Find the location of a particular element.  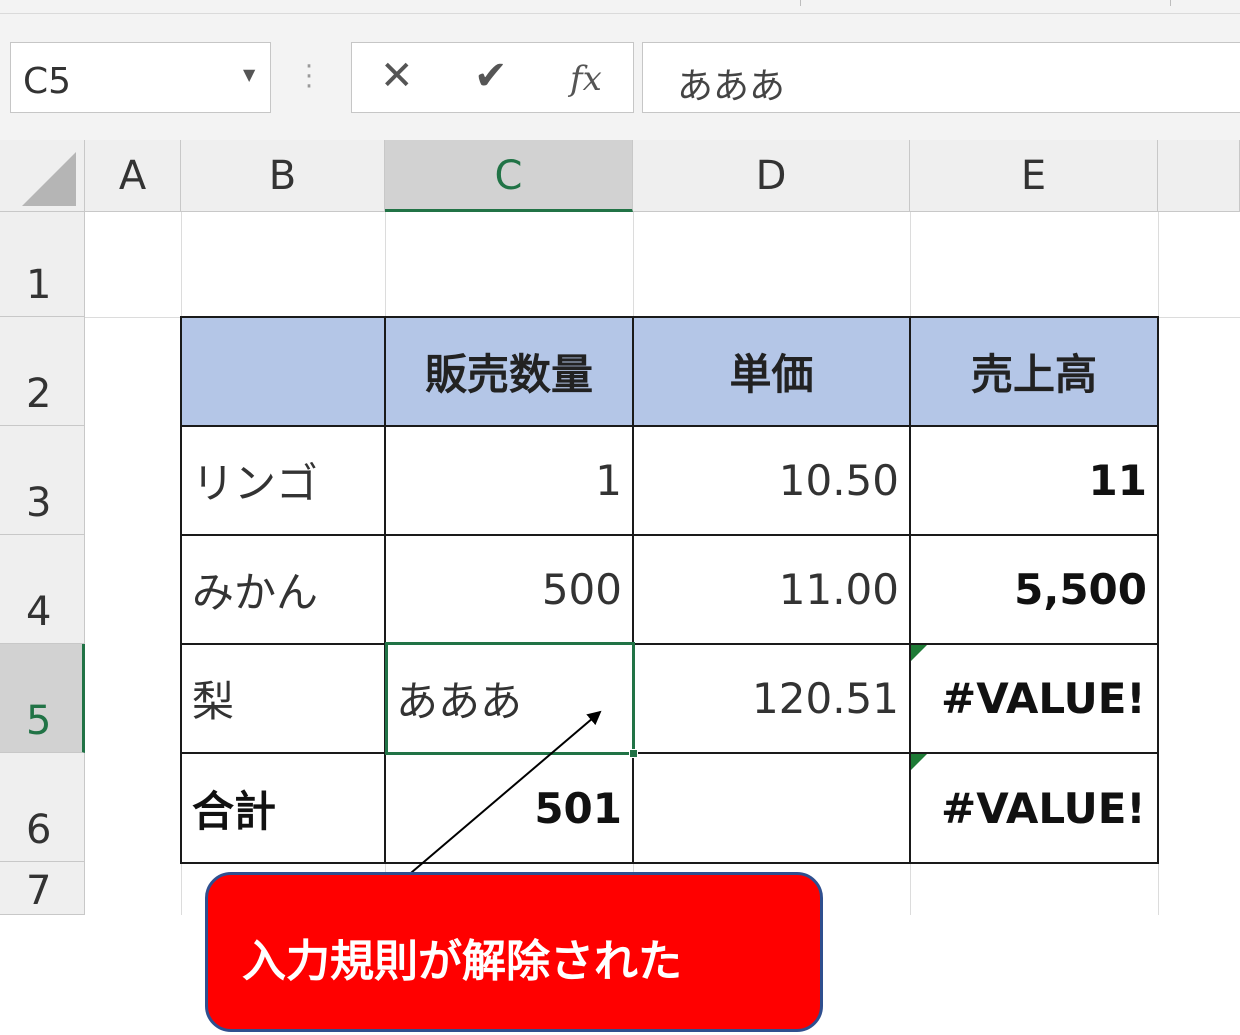

row-header-4: 4 is located at coordinates (42, 589).